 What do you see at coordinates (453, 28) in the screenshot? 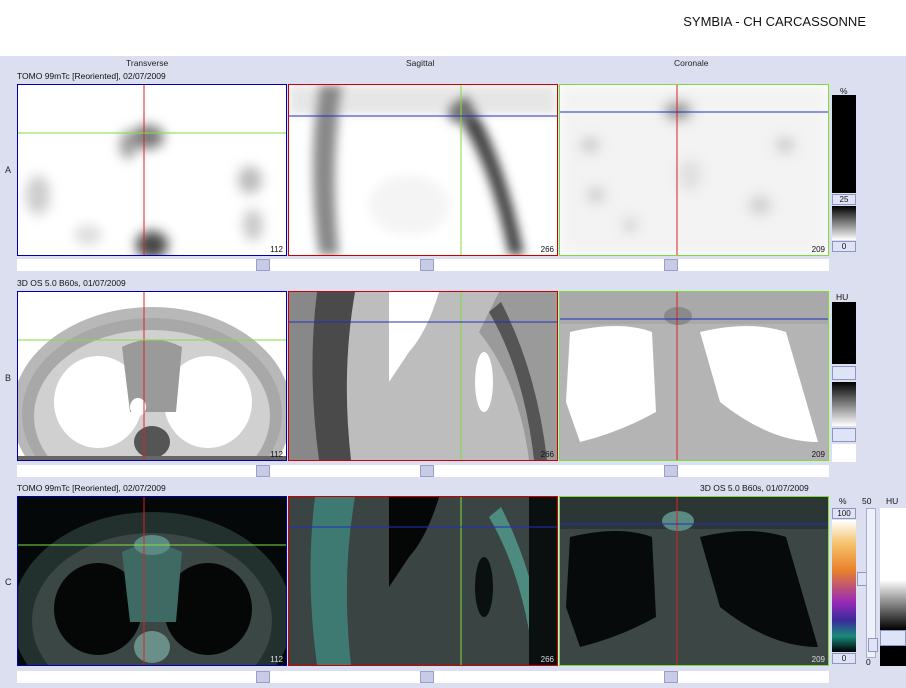
I see `header-bar: SYMBIA - CH CARCASSONNE` at bounding box center [453, 28].